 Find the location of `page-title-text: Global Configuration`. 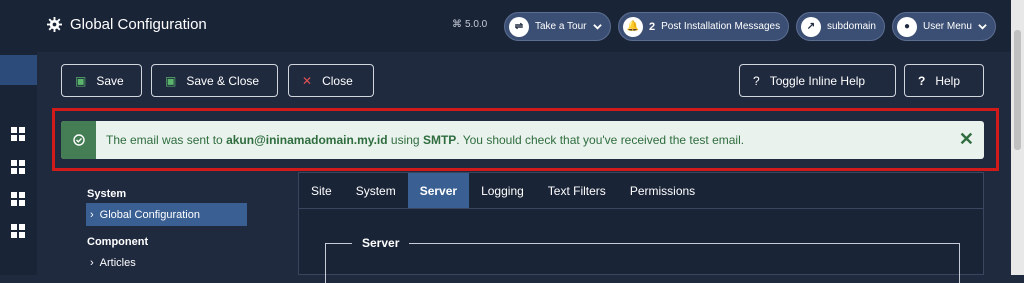

page-title-text: Global Configuration is located at coordinates (138, 24).